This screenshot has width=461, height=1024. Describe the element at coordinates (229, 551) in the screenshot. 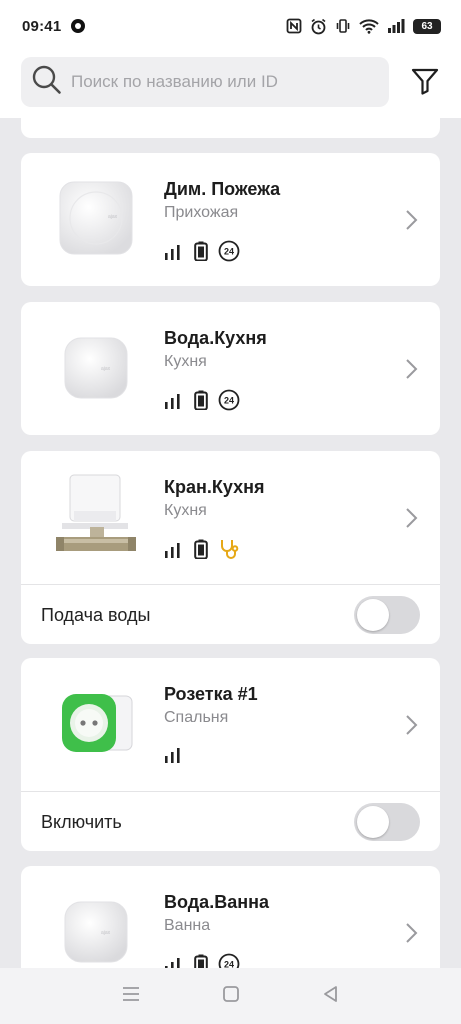

I see `stethoscope-icon` at that location.